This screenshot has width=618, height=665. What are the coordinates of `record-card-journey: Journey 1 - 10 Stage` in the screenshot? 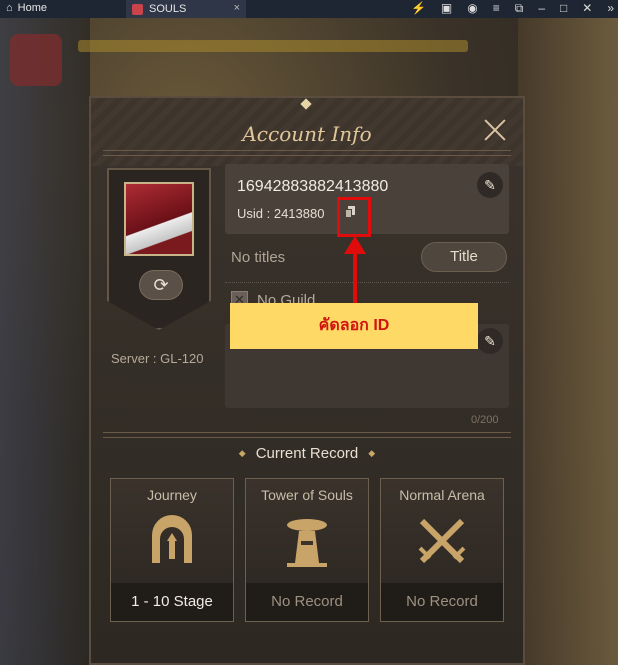 It's located at (172, 550).